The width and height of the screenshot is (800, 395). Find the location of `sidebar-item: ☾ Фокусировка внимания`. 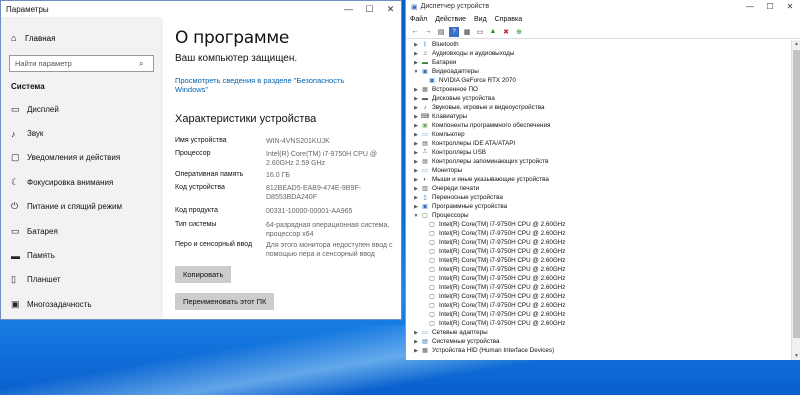

sidebar-item: ☾ Фокусировка внимания is located at coordinates (82, 182).